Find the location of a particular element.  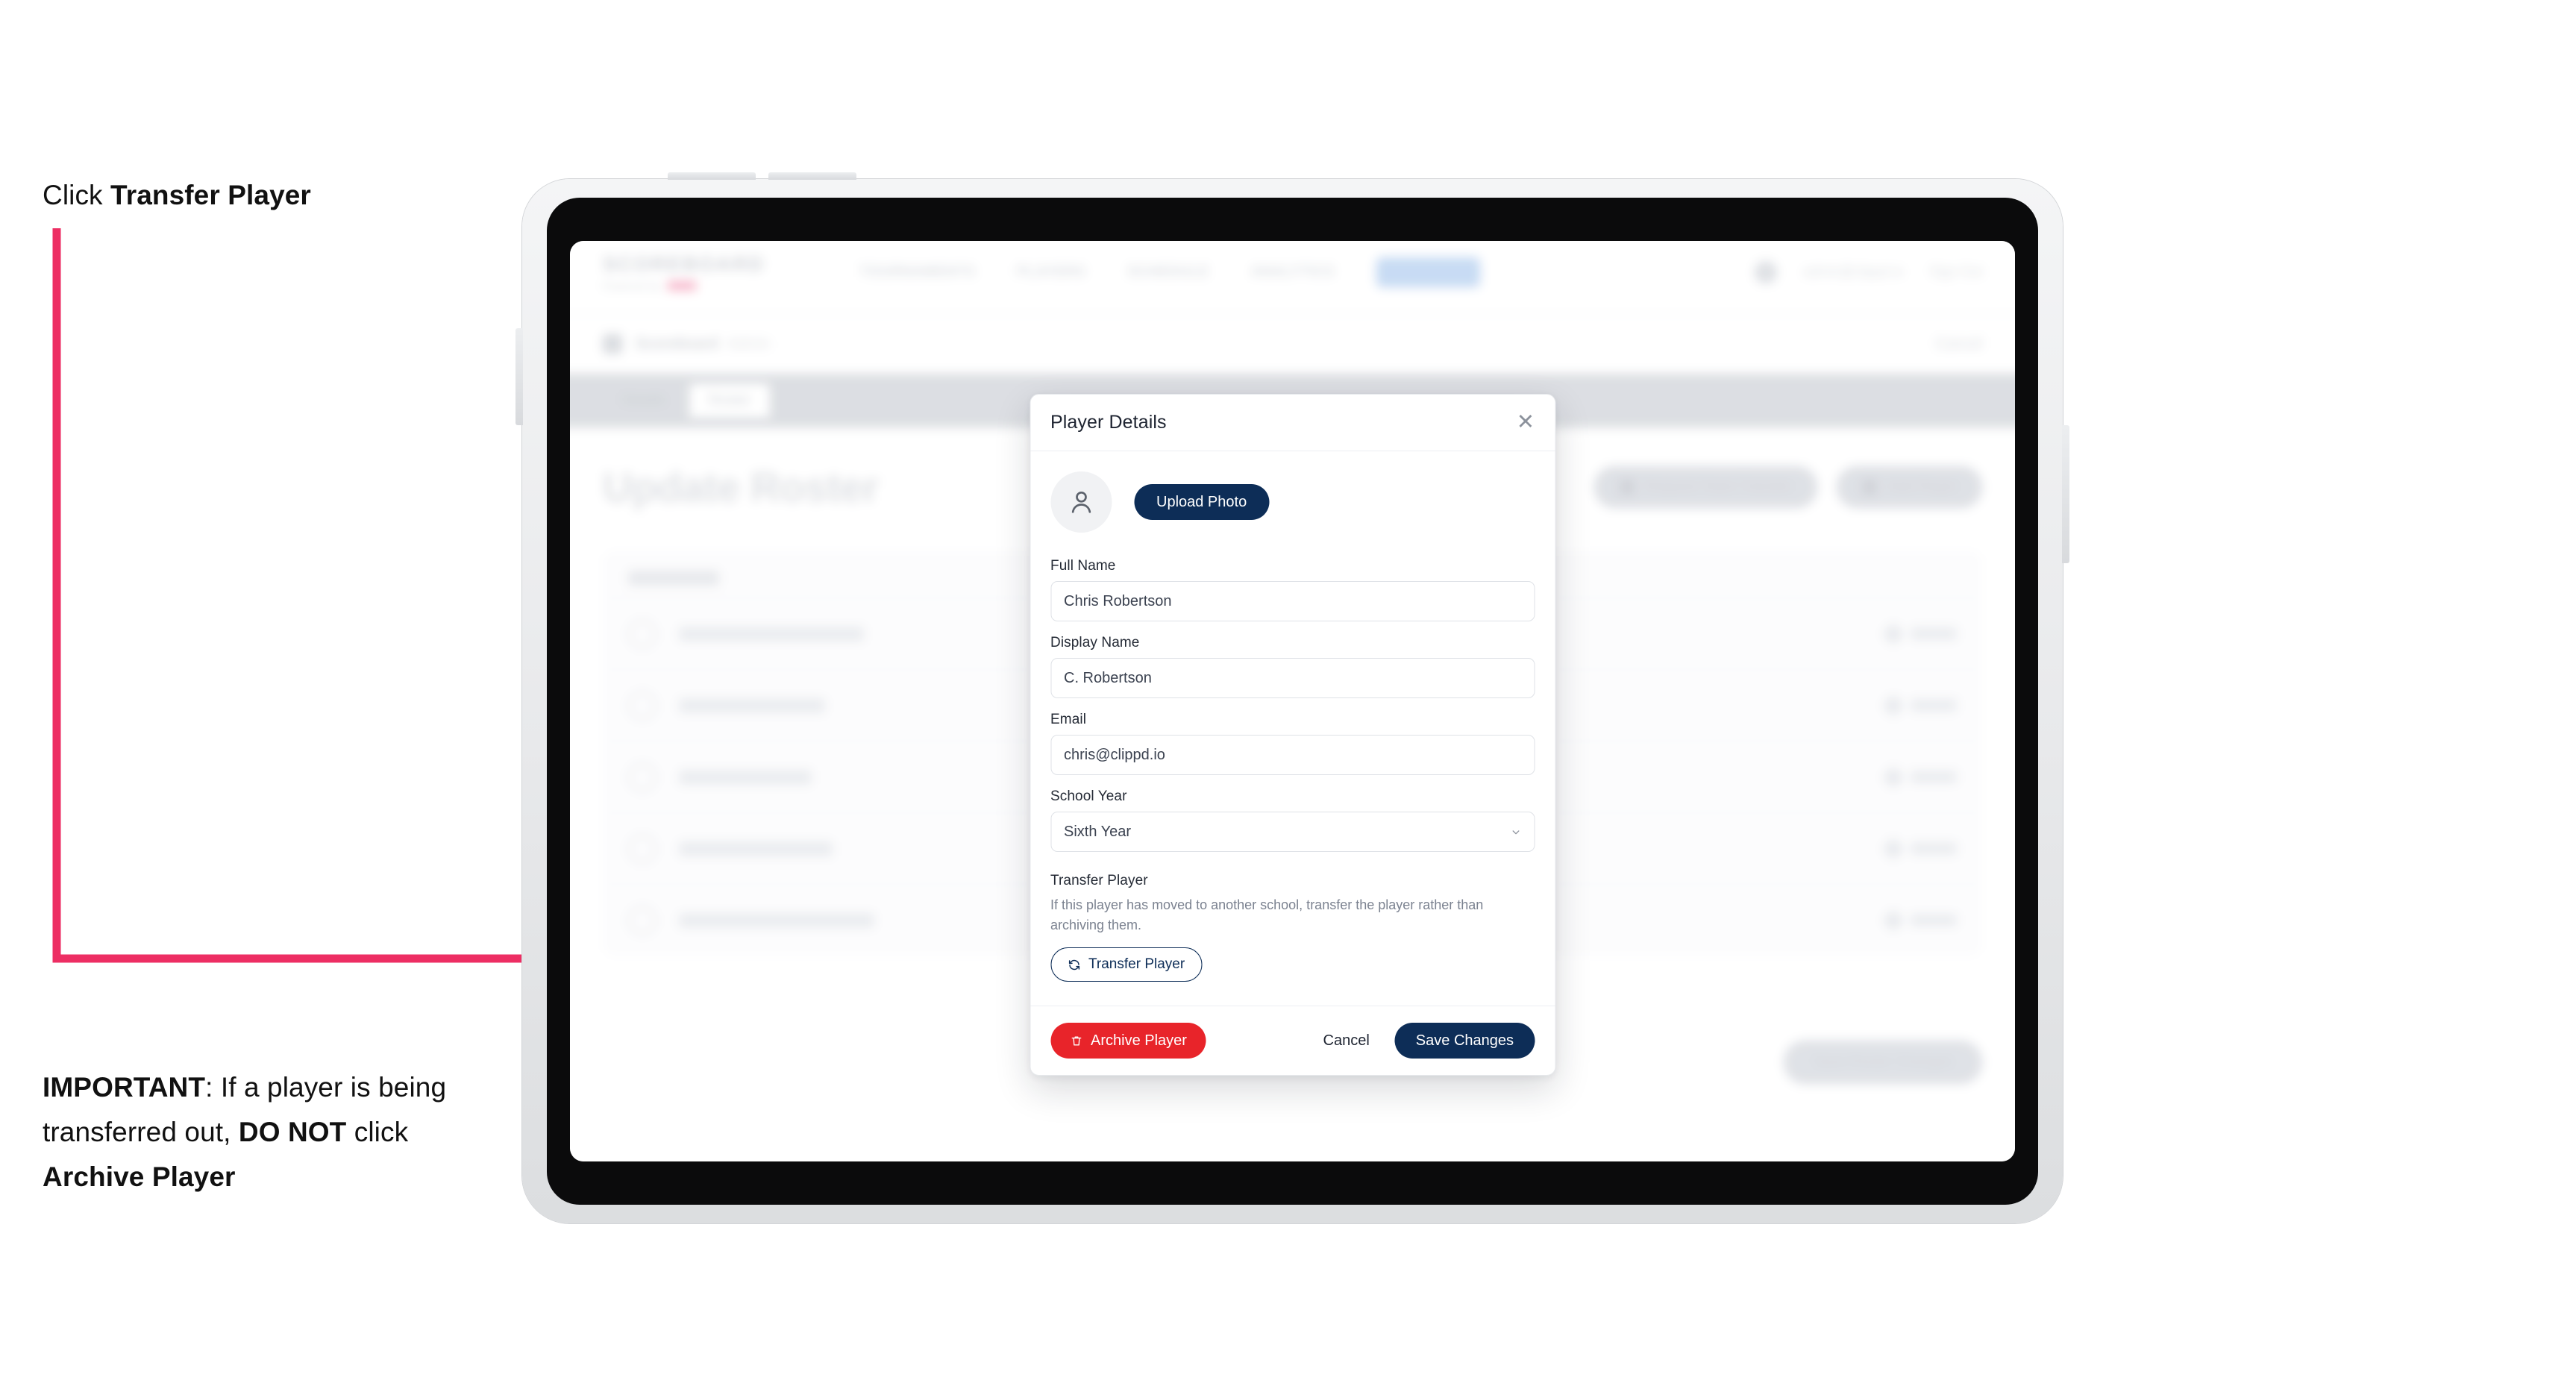

field-full-name: Full Name is located at coordinates (1292, 589).